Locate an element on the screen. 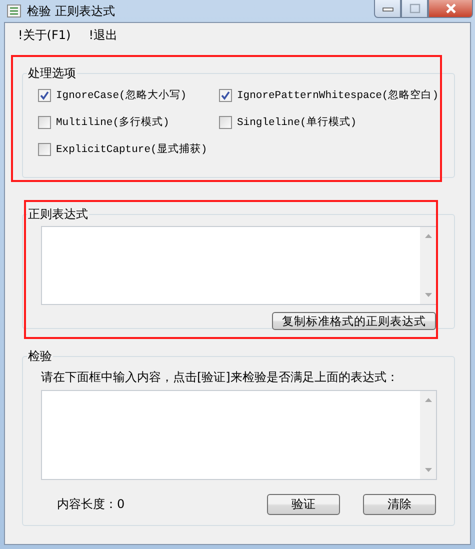  group-title: 检验 is located at coordinates (40, 356).